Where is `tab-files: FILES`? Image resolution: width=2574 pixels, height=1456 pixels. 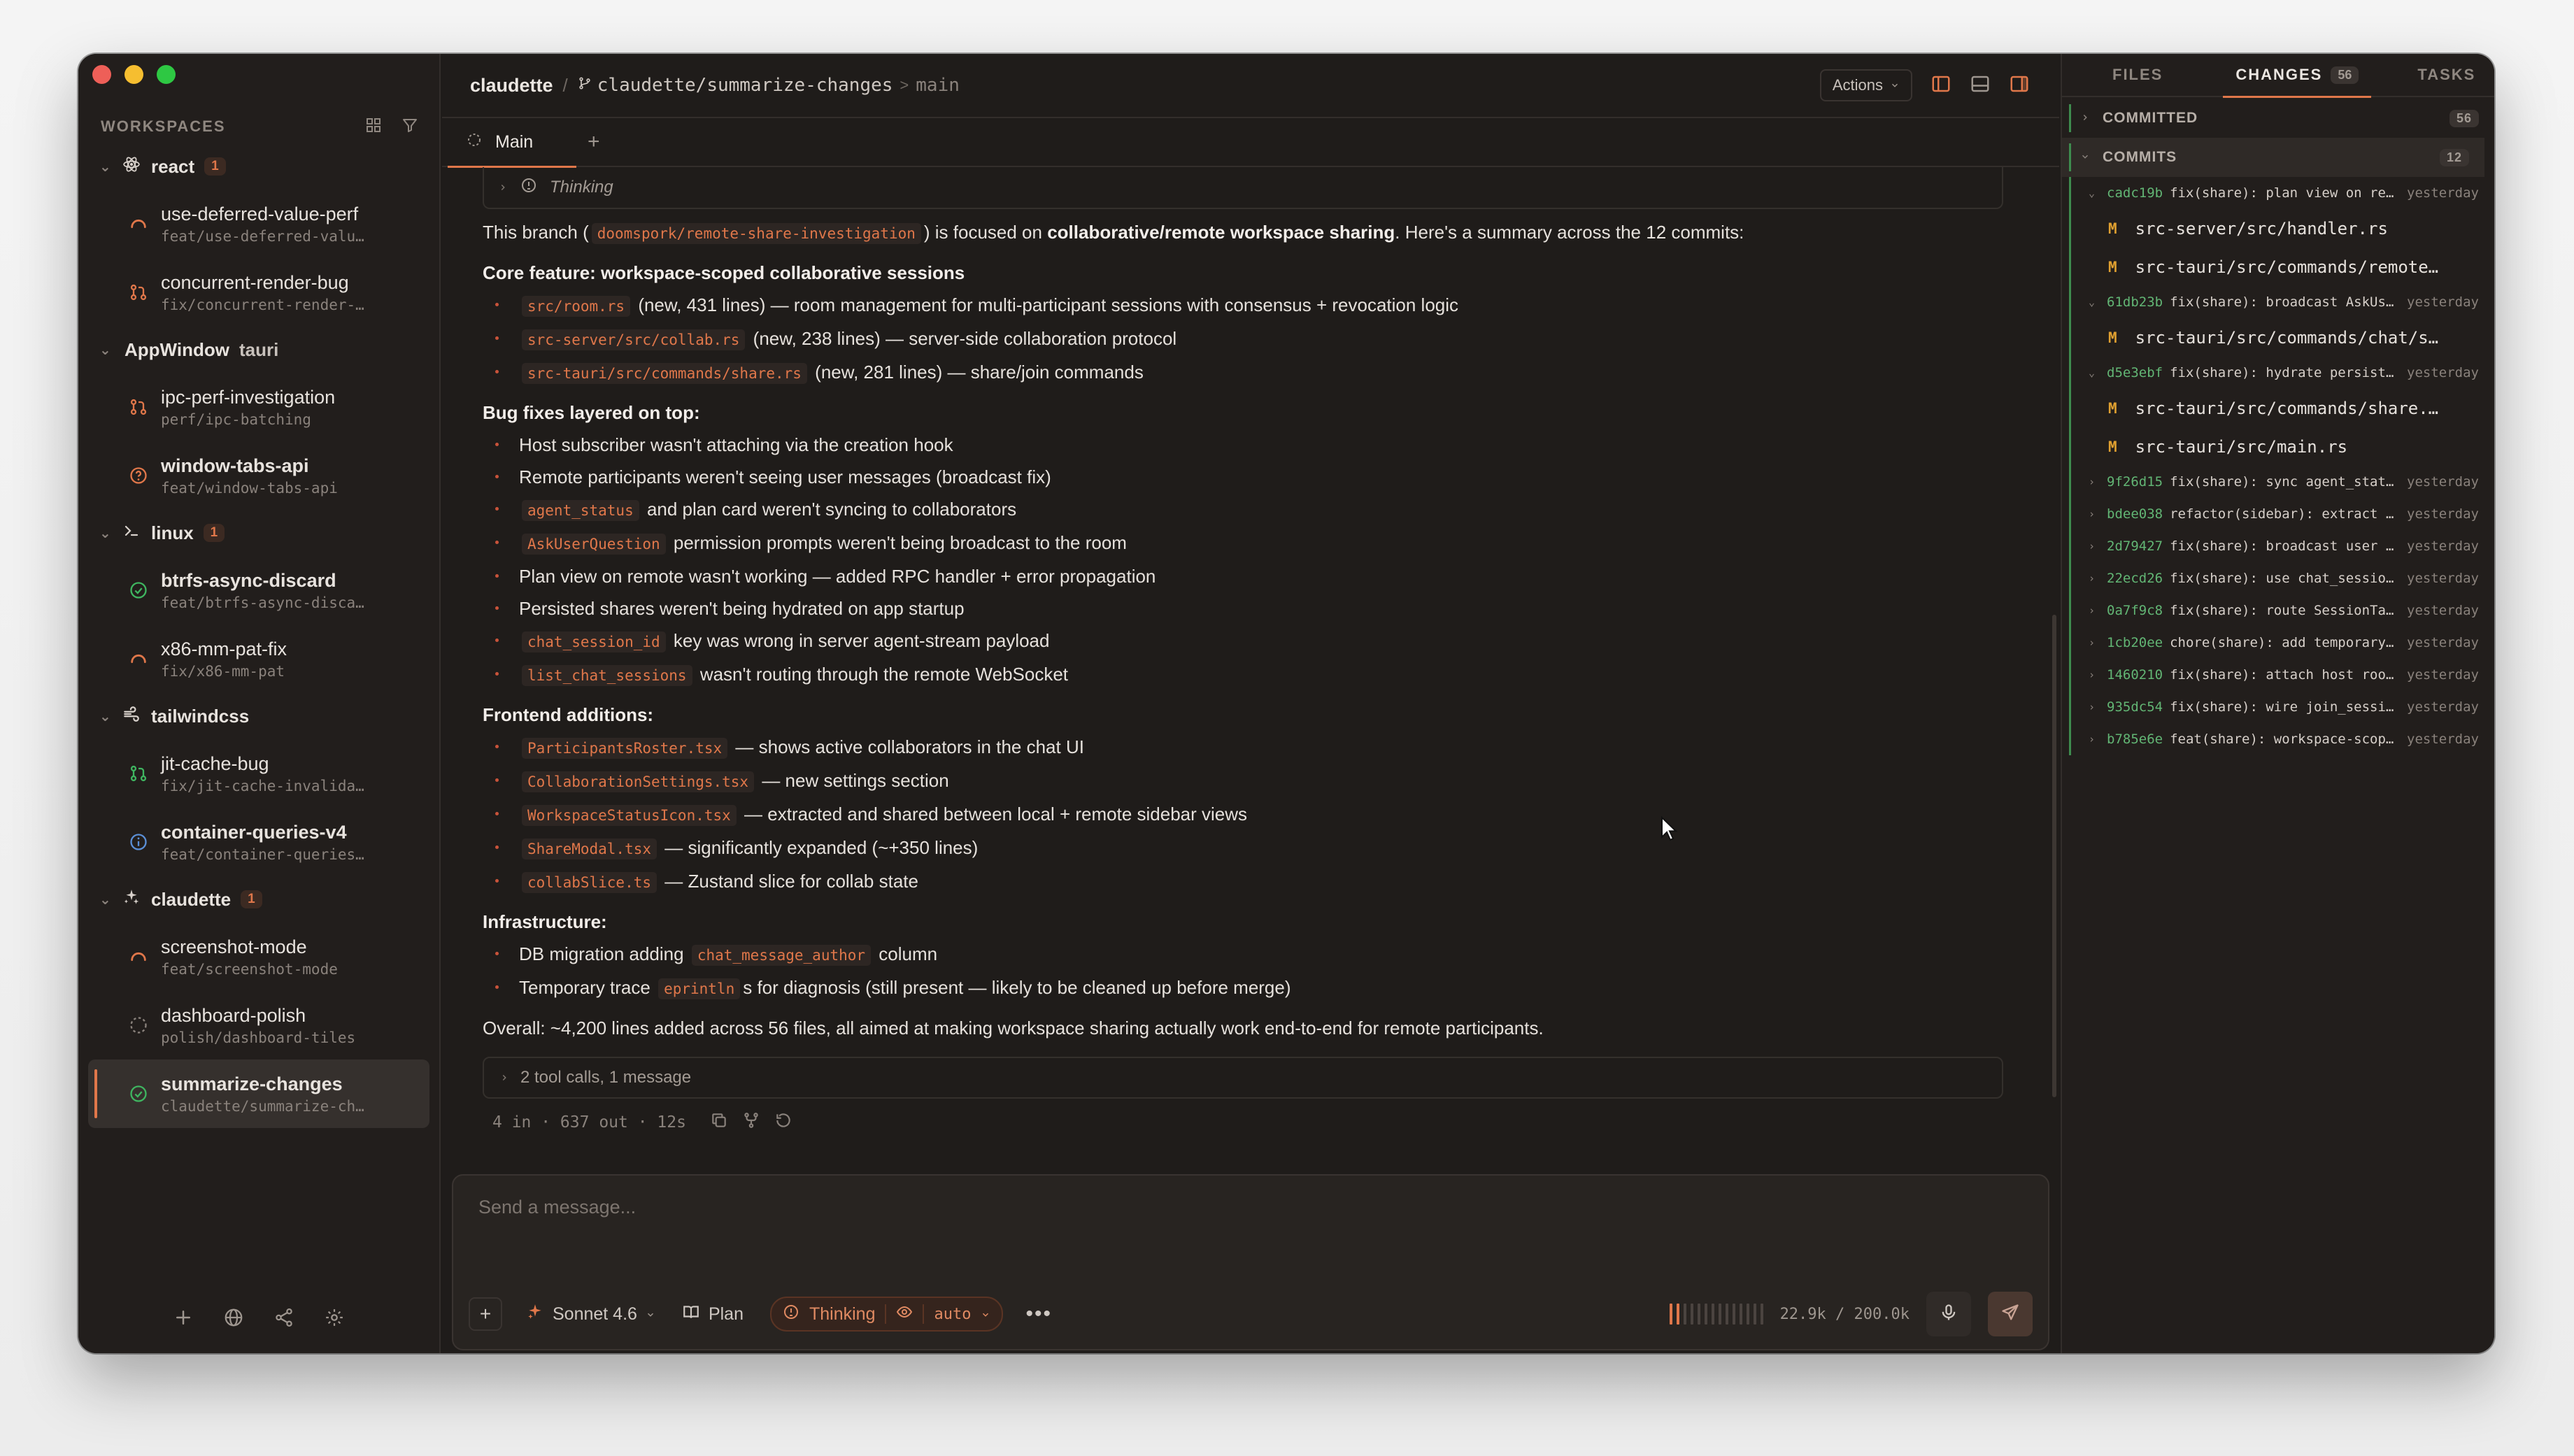 tab-files: FILES is located at coordinates (2137, 75).